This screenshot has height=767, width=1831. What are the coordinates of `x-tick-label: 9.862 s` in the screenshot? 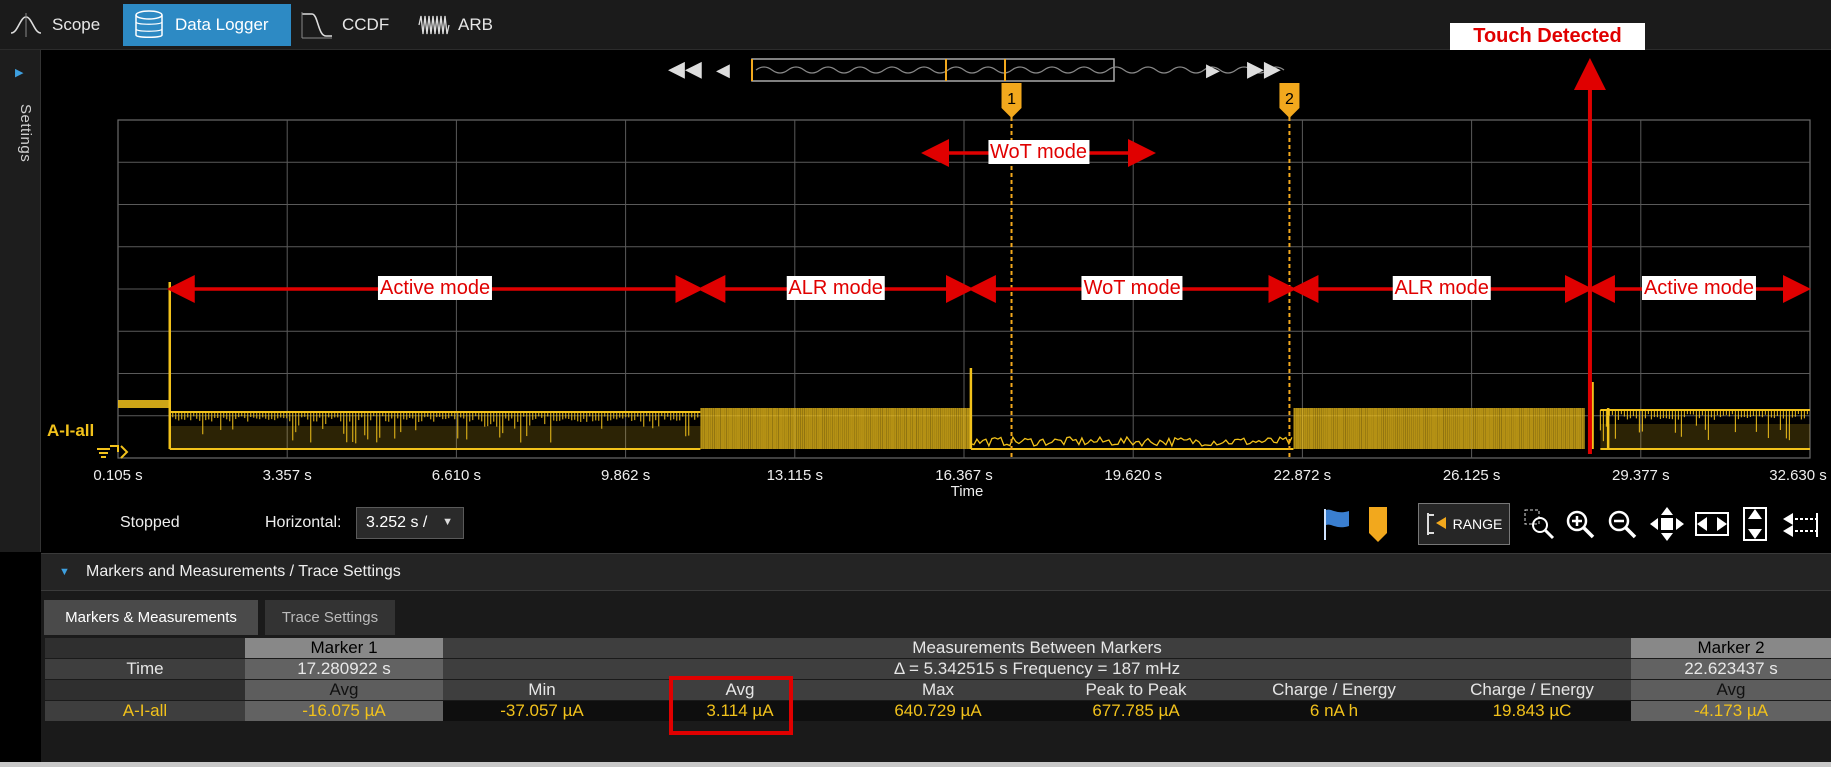 It's located at (625, 475).